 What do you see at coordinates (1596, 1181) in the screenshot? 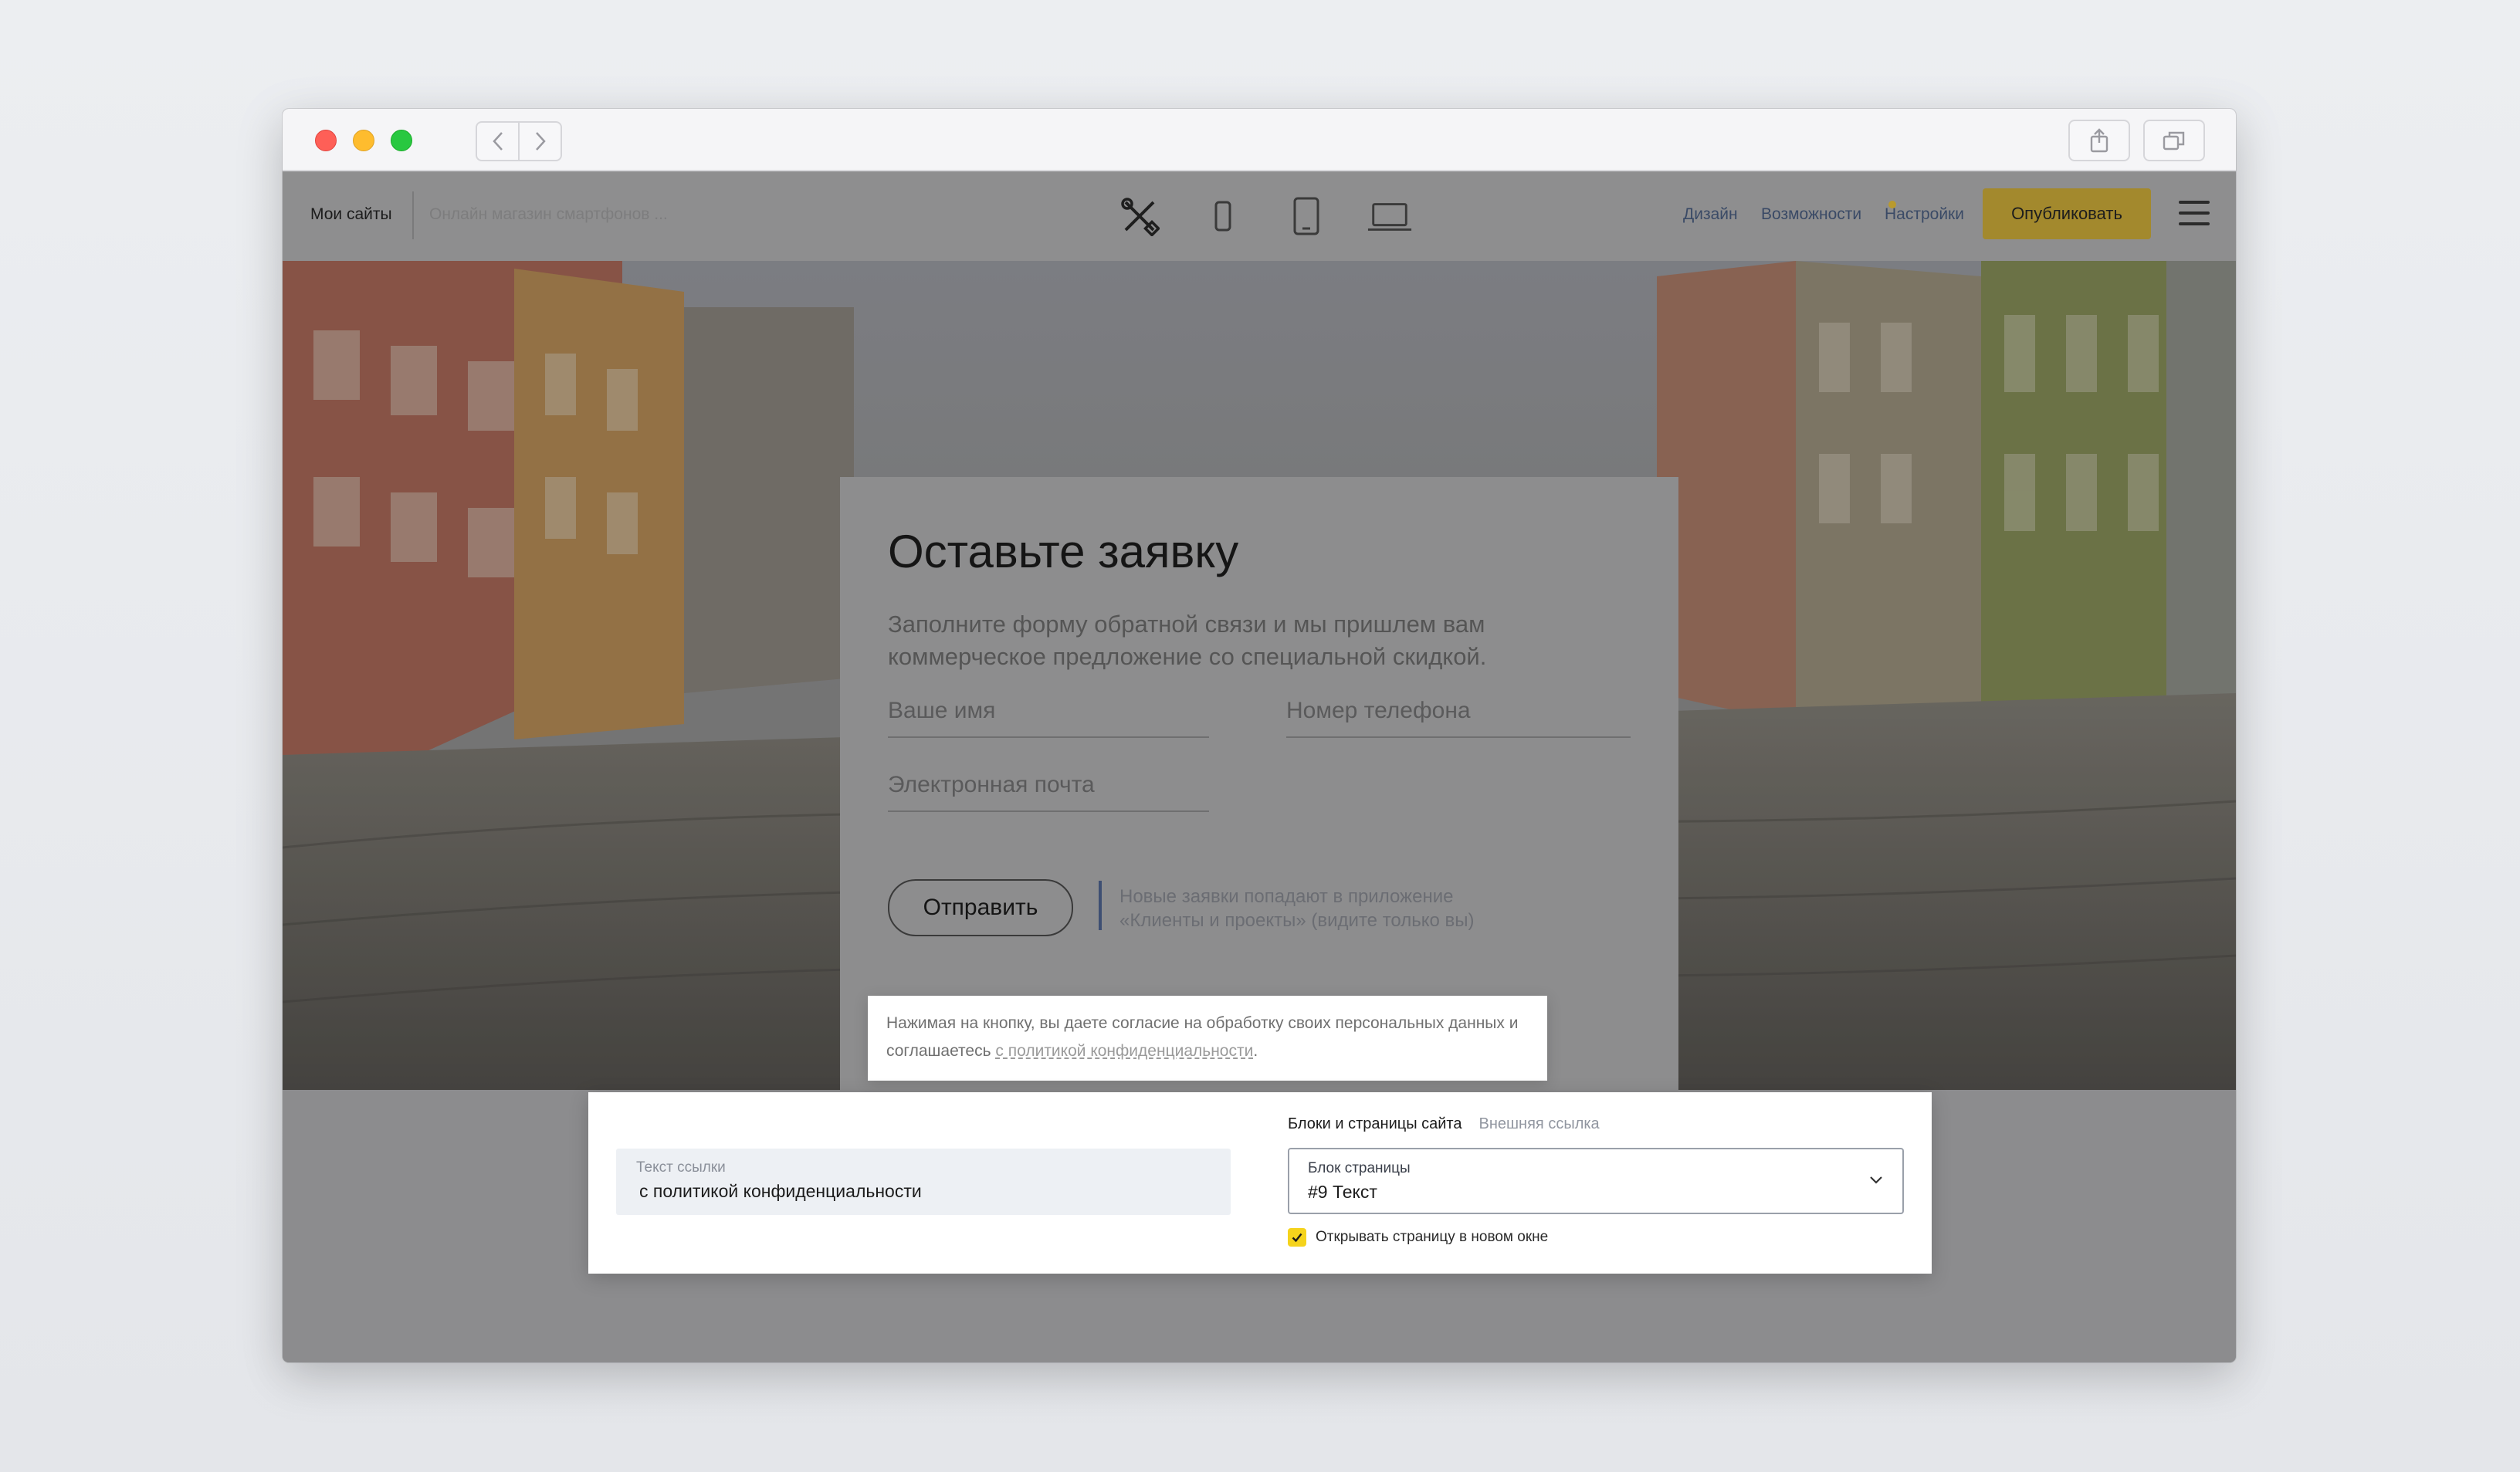
I see `page-block-select: Блок страницы #9 Текст` at bounding box center [1596, 1181].